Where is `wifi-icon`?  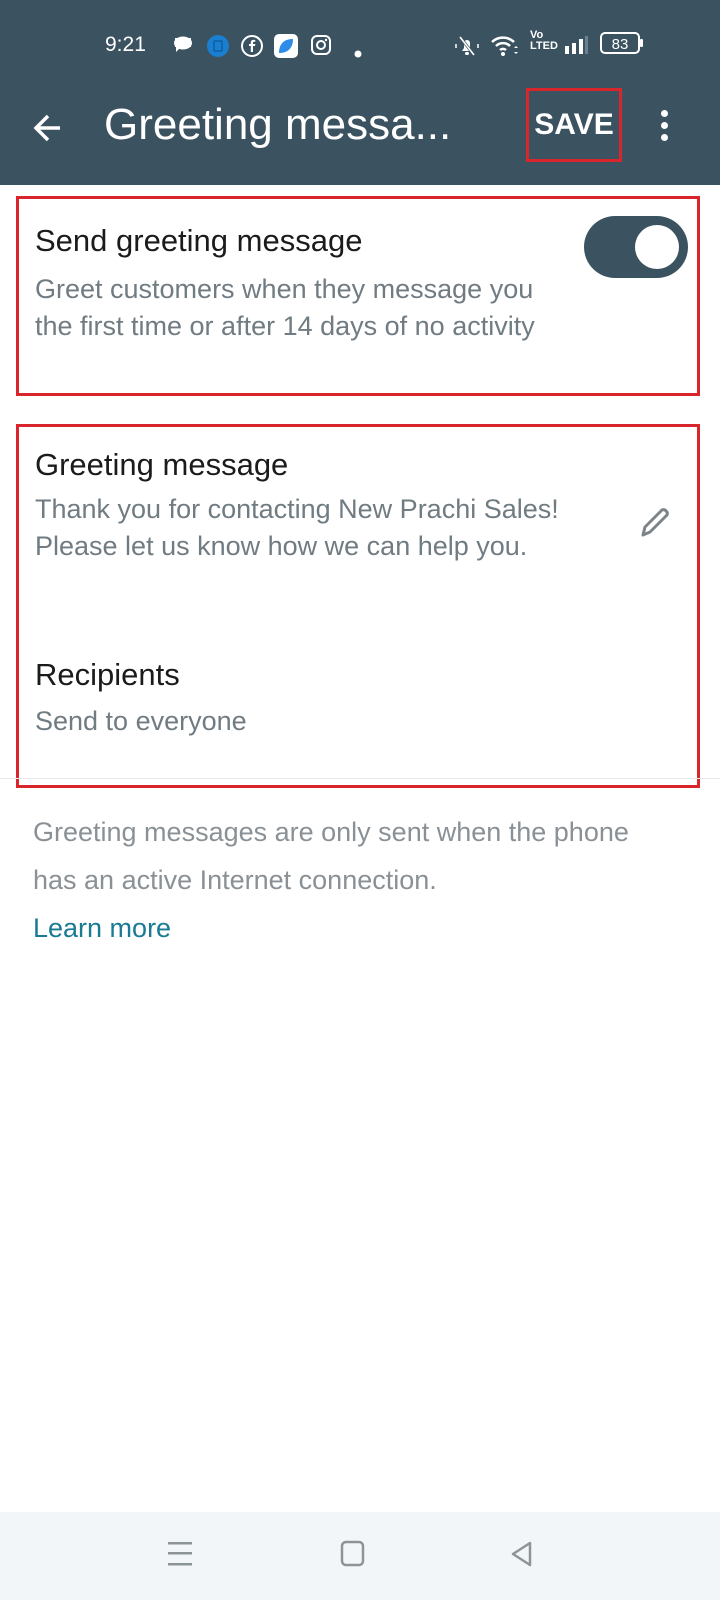 wifi-icon is located at coordinates (505, 49).